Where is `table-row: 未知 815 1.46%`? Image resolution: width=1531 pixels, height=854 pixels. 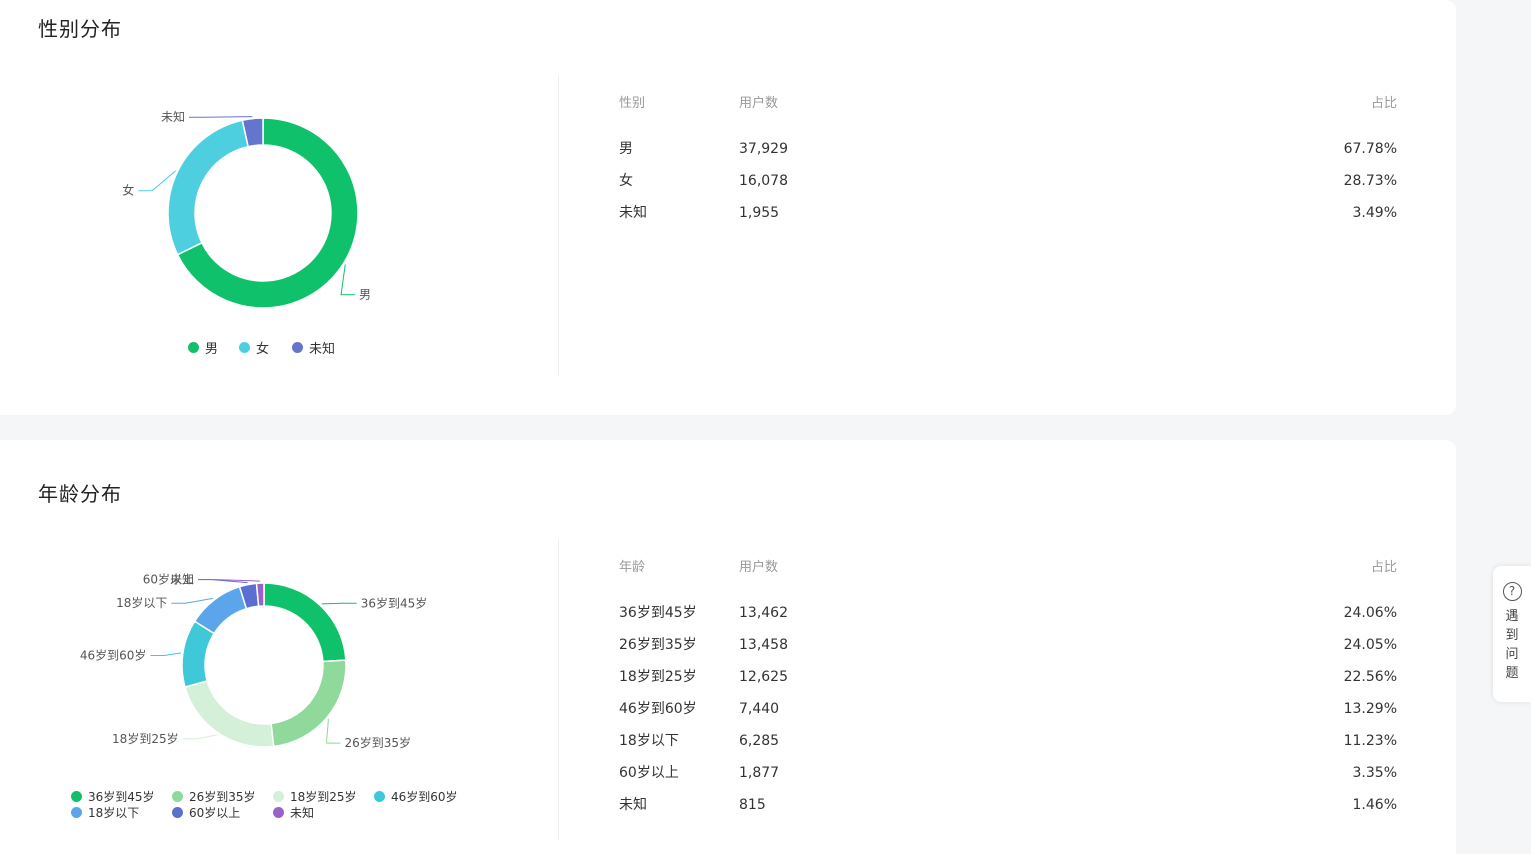 table-row: 未知 815 1.46% is located at coordinates (1008, 805).